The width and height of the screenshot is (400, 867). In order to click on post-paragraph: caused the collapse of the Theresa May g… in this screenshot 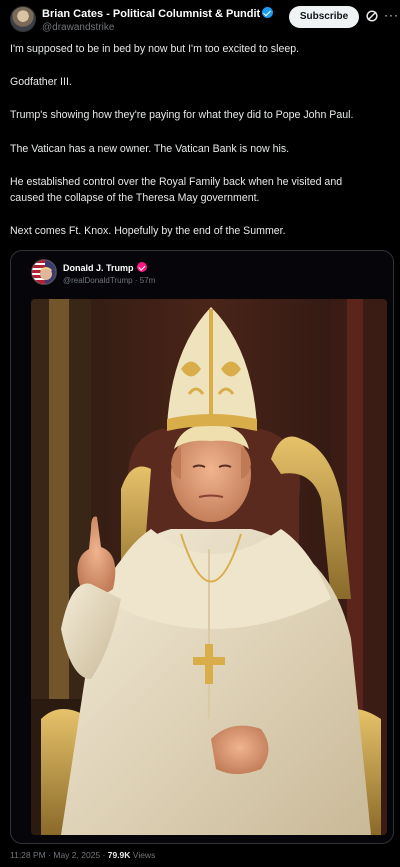, I will do `click(135, 198)`.